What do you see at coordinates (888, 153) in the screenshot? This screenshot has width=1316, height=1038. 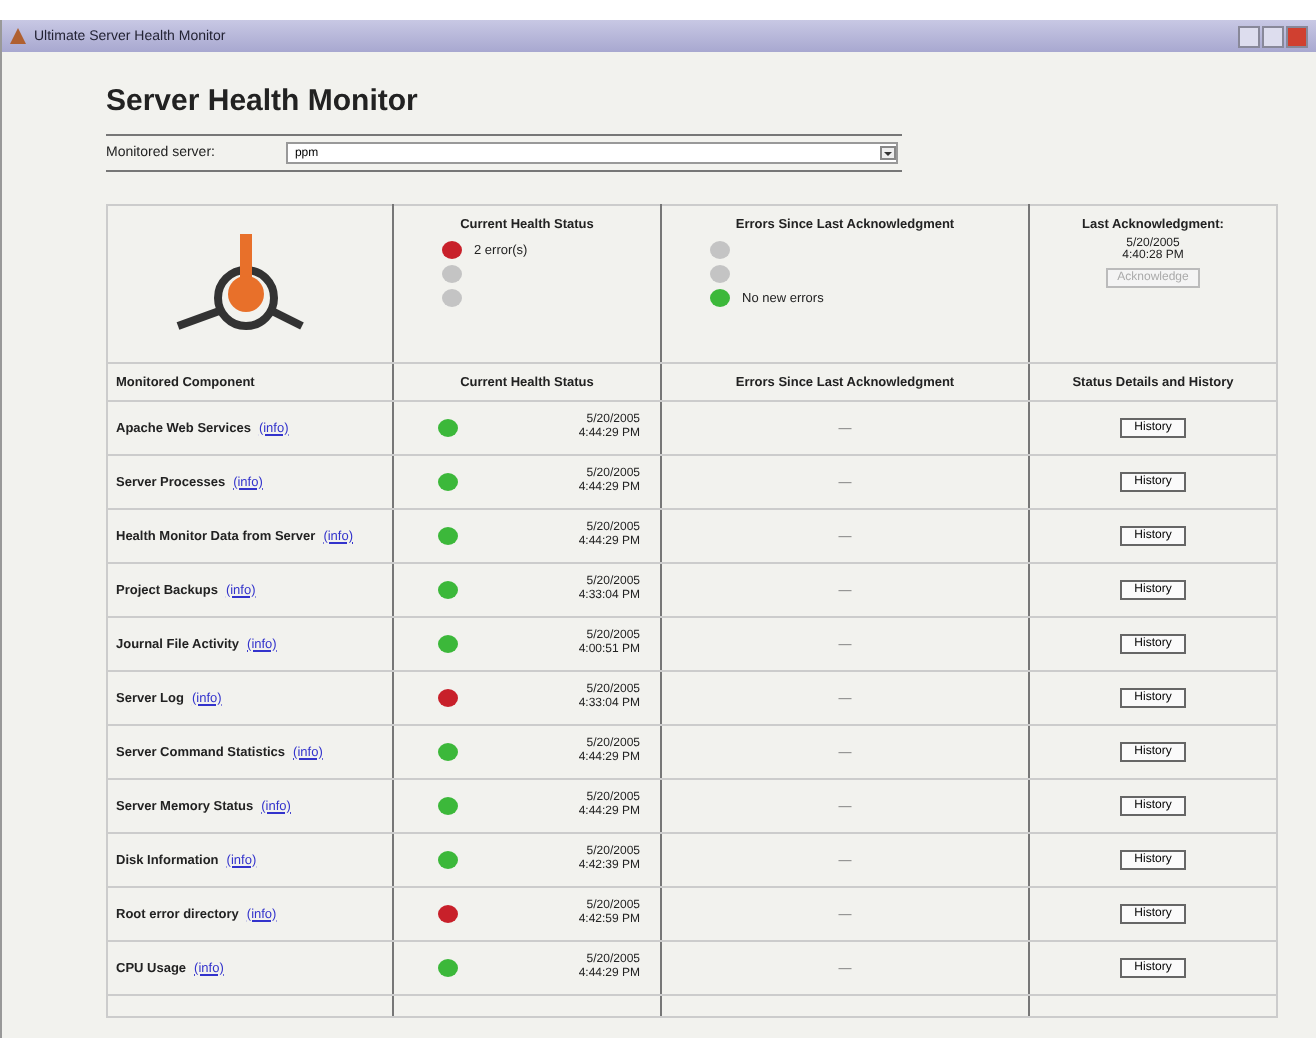 I see `dropdown-arrow-icon` at bounding box center [888, 153].